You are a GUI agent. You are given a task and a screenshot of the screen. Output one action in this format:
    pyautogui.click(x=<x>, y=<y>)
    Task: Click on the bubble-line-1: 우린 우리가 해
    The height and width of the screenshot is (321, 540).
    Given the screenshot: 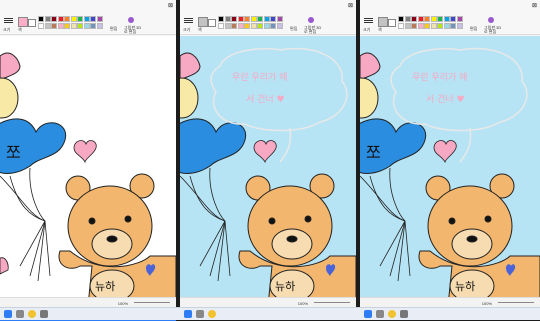 What is the action you would take?
    pyautogui.click(x=259, y=77)
    